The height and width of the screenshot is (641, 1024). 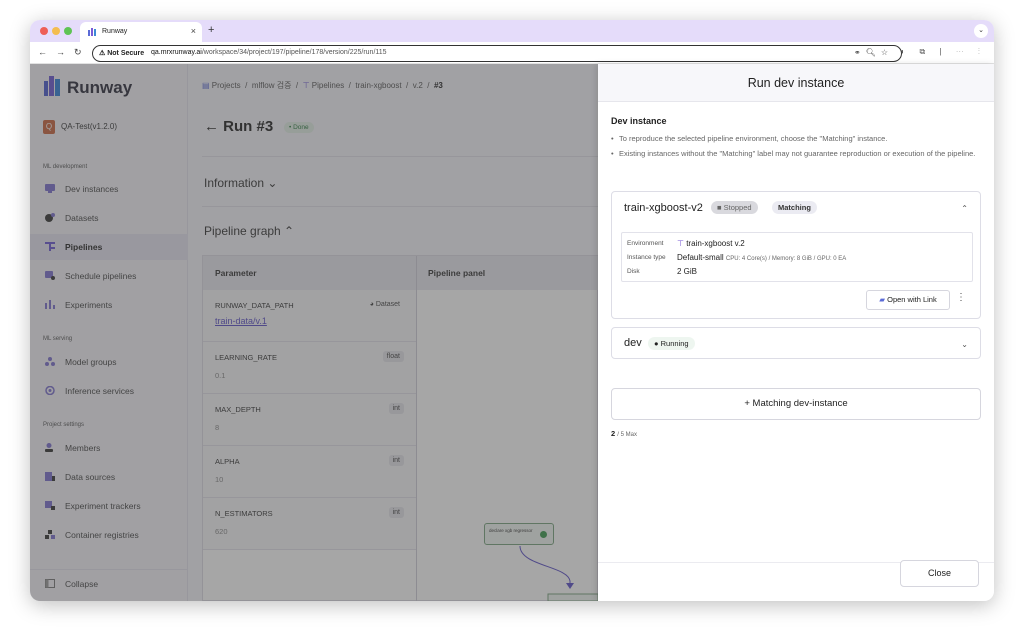 What do you see at coordinates (115, 31) in the screenshot?
I see `tab-title: Runway` at bounding box center [115, 31].